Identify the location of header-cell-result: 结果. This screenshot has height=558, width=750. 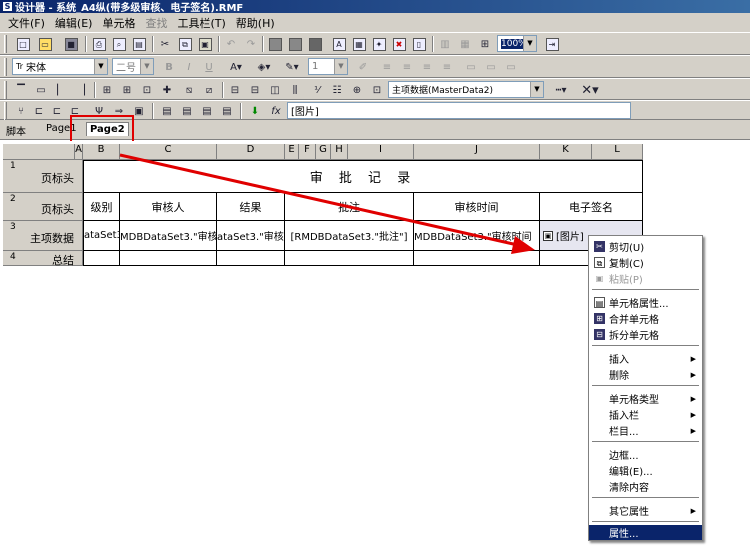
(251, 207).